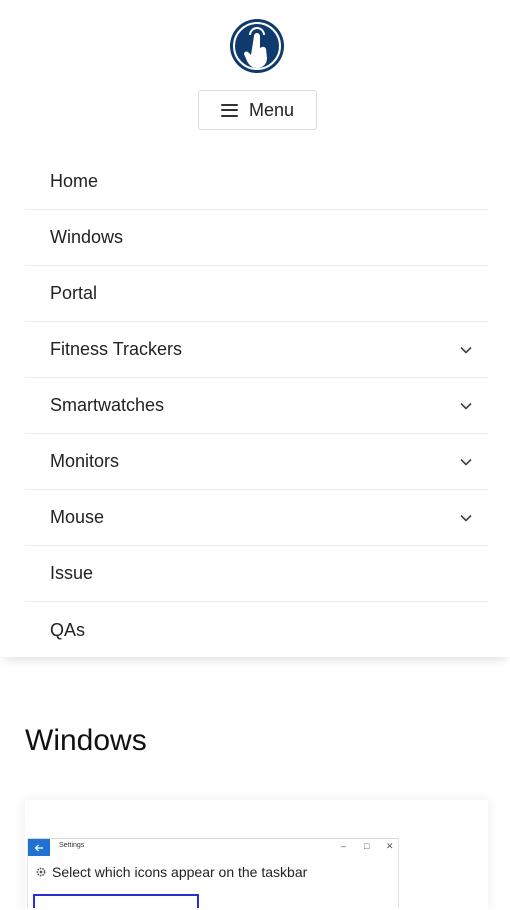 This screenshot has height=910, width=510. I want to click on nav-item-portal: Portal, so click(256, 294).